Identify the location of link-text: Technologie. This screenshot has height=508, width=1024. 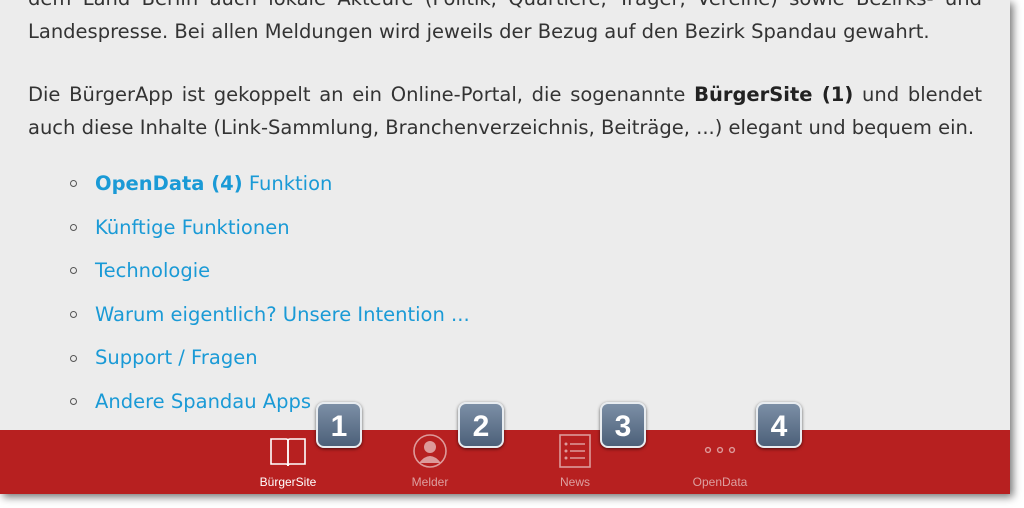
(153, 271).